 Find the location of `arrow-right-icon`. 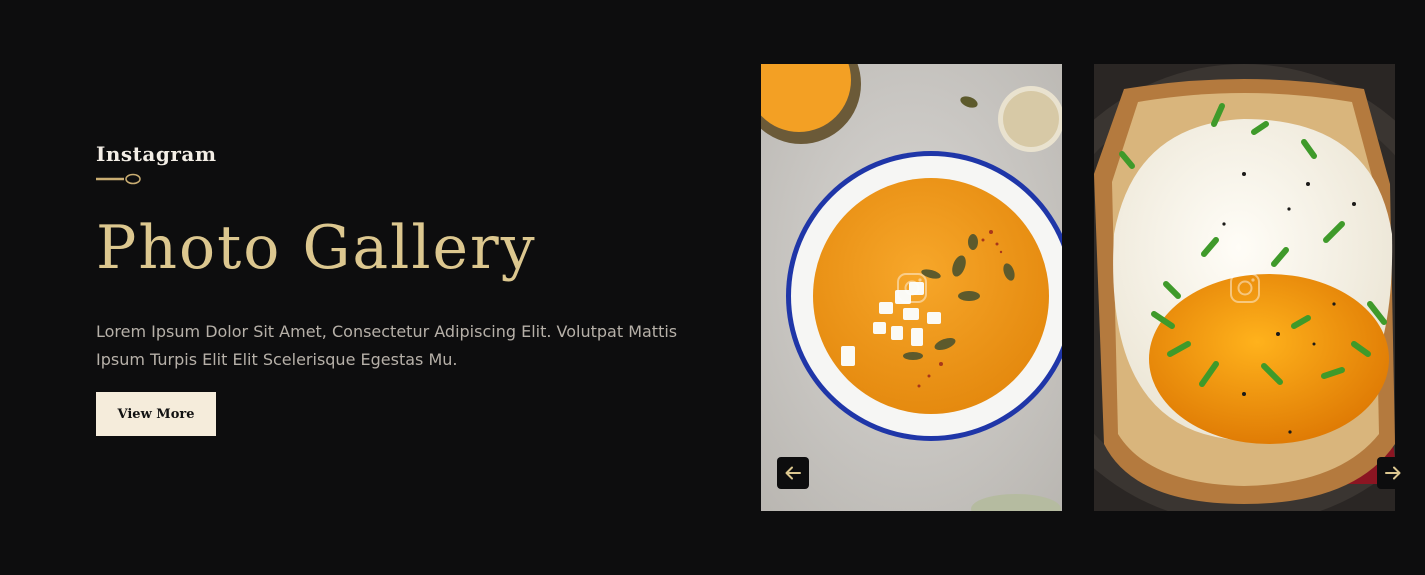

arrow-right-icon is located at coordinates (1393, 473).